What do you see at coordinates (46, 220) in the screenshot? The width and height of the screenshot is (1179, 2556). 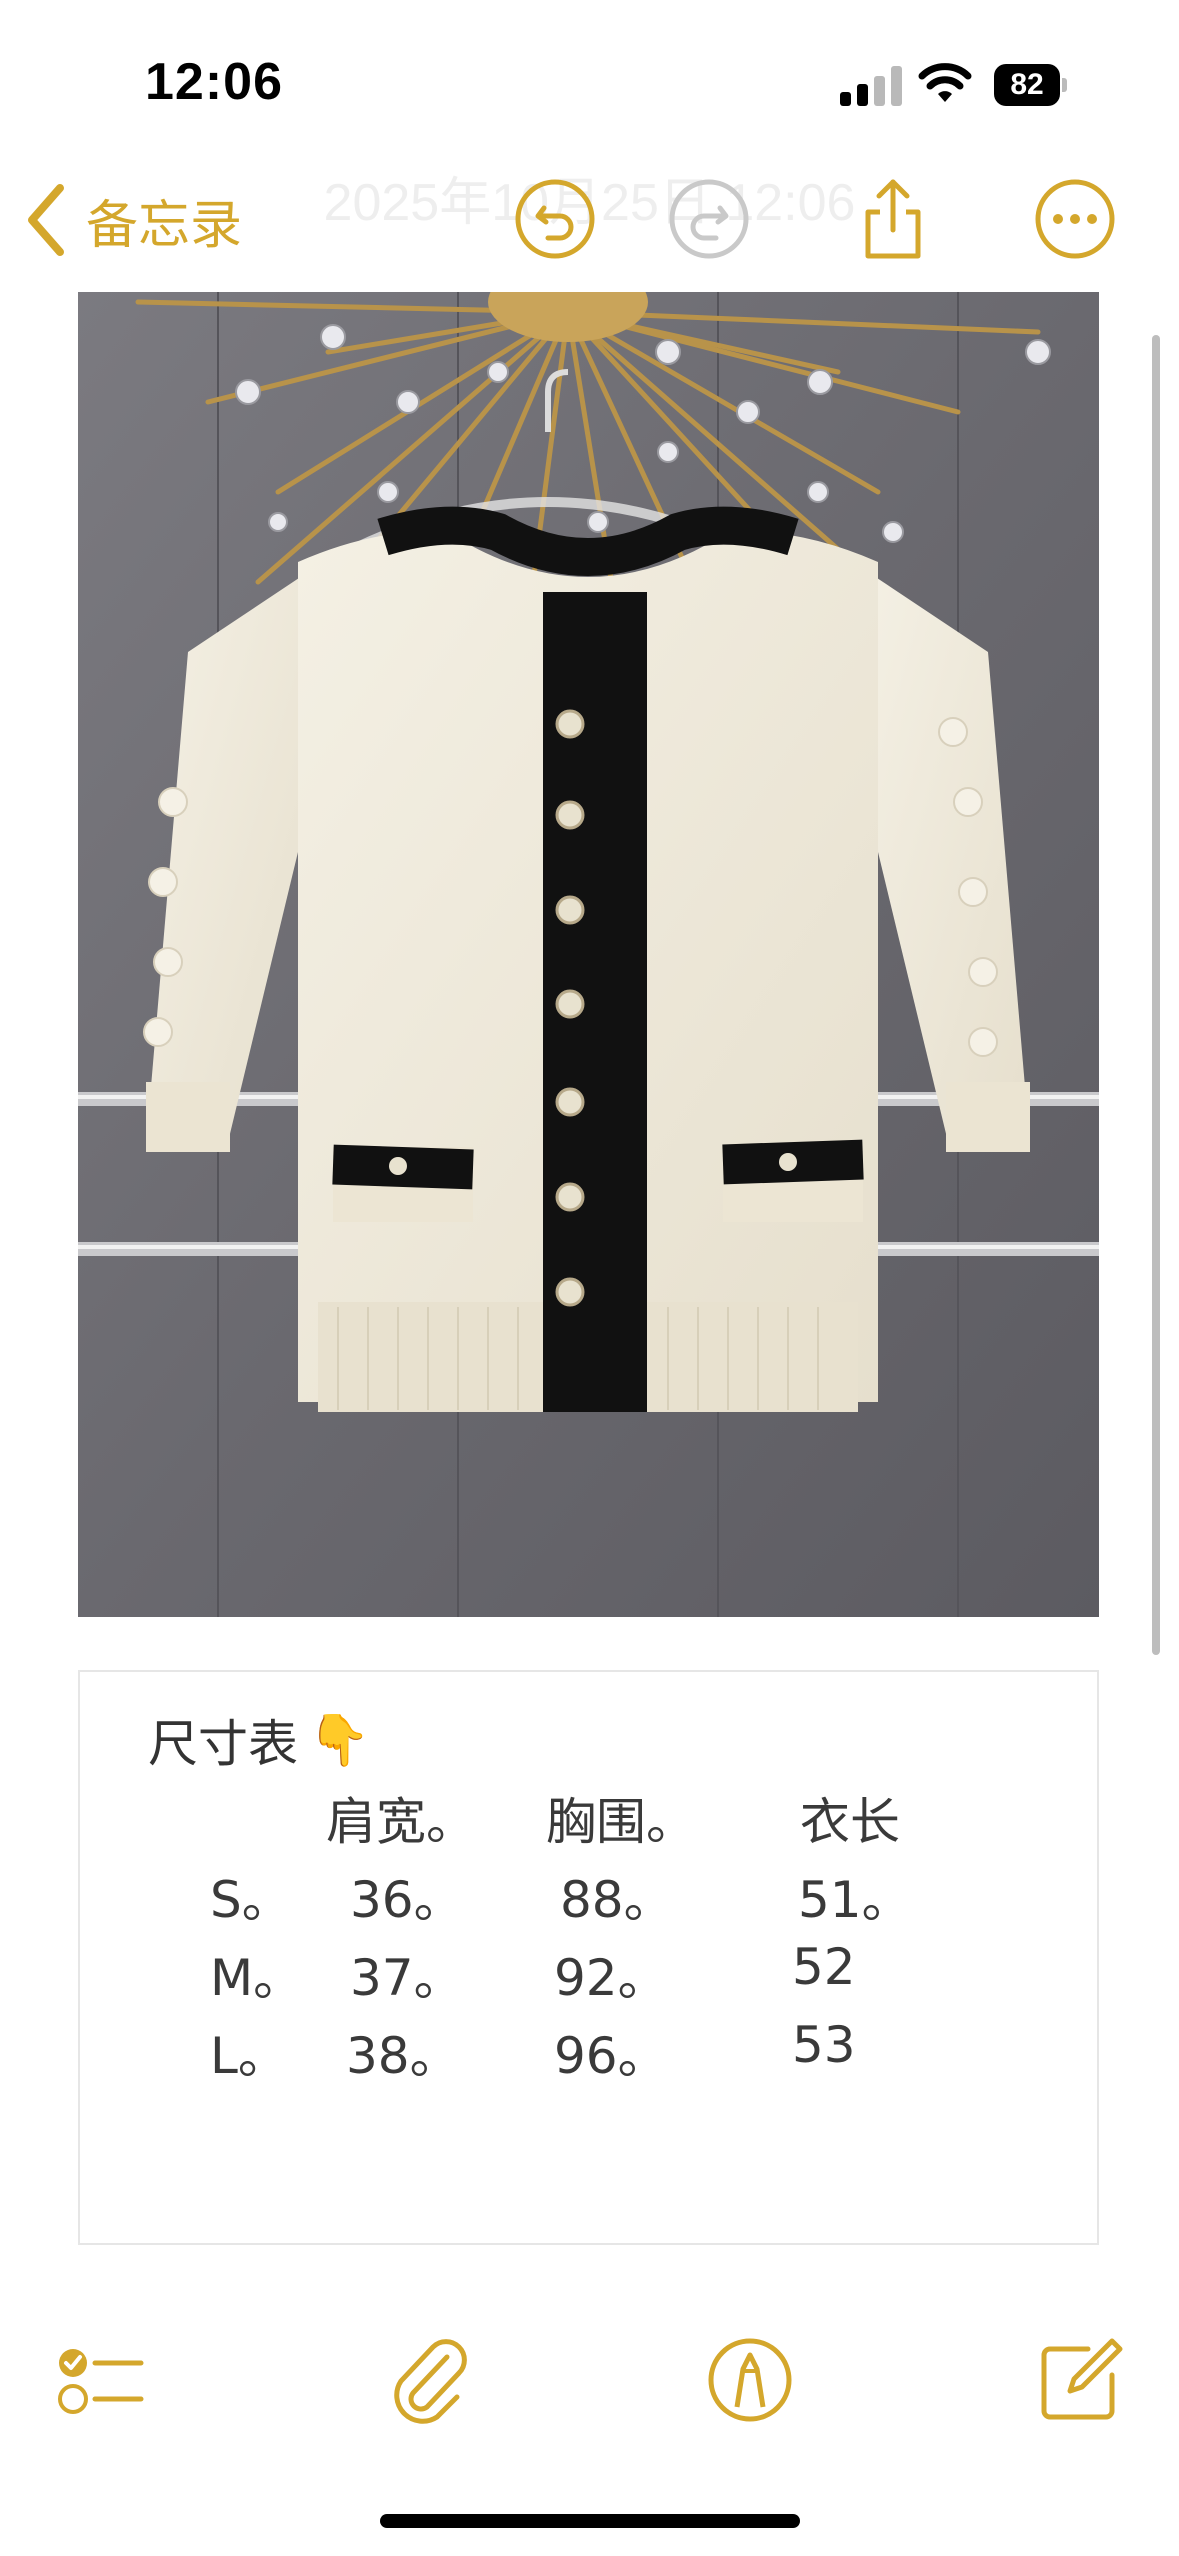 I see `chevron-left-icon` at bounding box center [46, 220].